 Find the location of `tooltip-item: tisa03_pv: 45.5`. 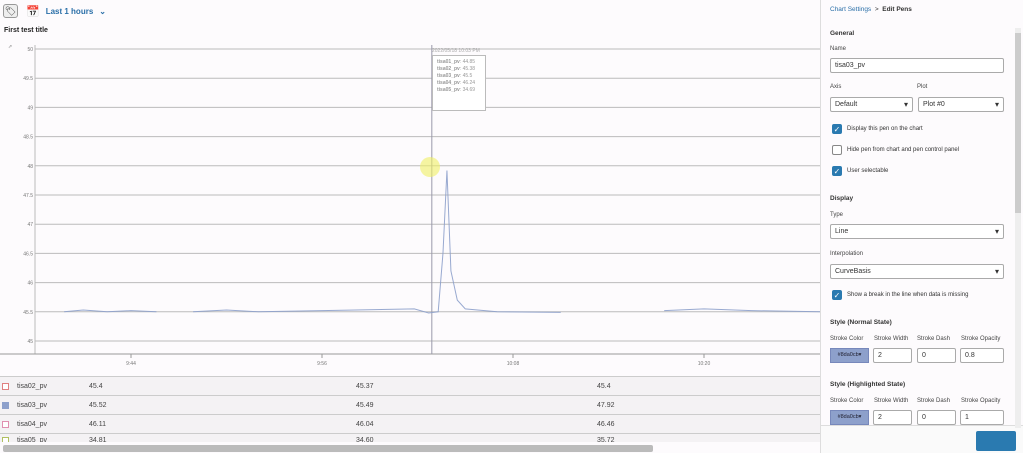

tooltip-item: tisa03_pv: 45.5 is located at coordinates (455, 76).